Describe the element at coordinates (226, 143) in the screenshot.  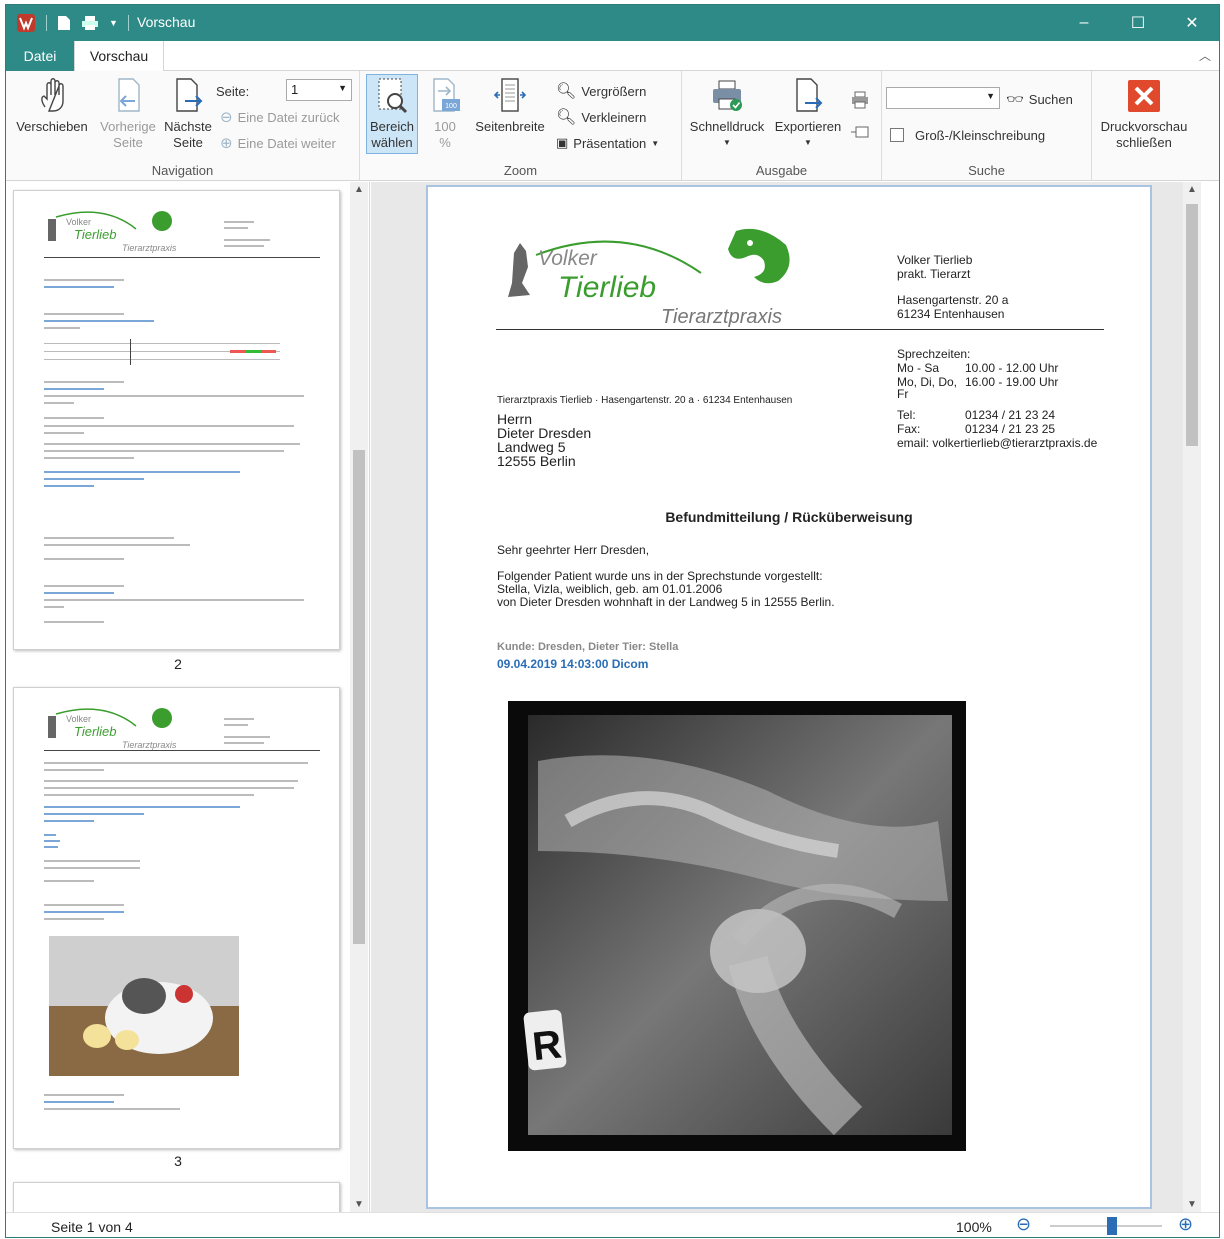
I see `arrow-right-circle-icon: ⊕` at that location.